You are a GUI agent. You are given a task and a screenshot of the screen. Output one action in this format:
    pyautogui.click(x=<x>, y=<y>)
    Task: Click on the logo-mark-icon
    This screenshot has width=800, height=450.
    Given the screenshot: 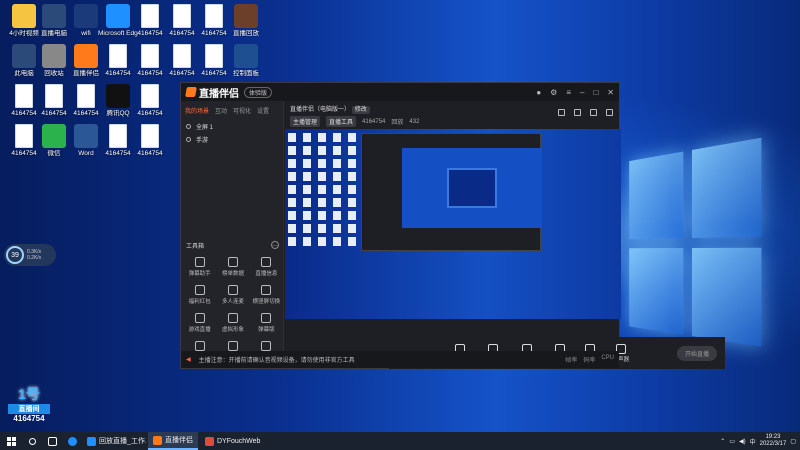 What is the action you would take?
    pyautogui.click(x=191, y=92)
    